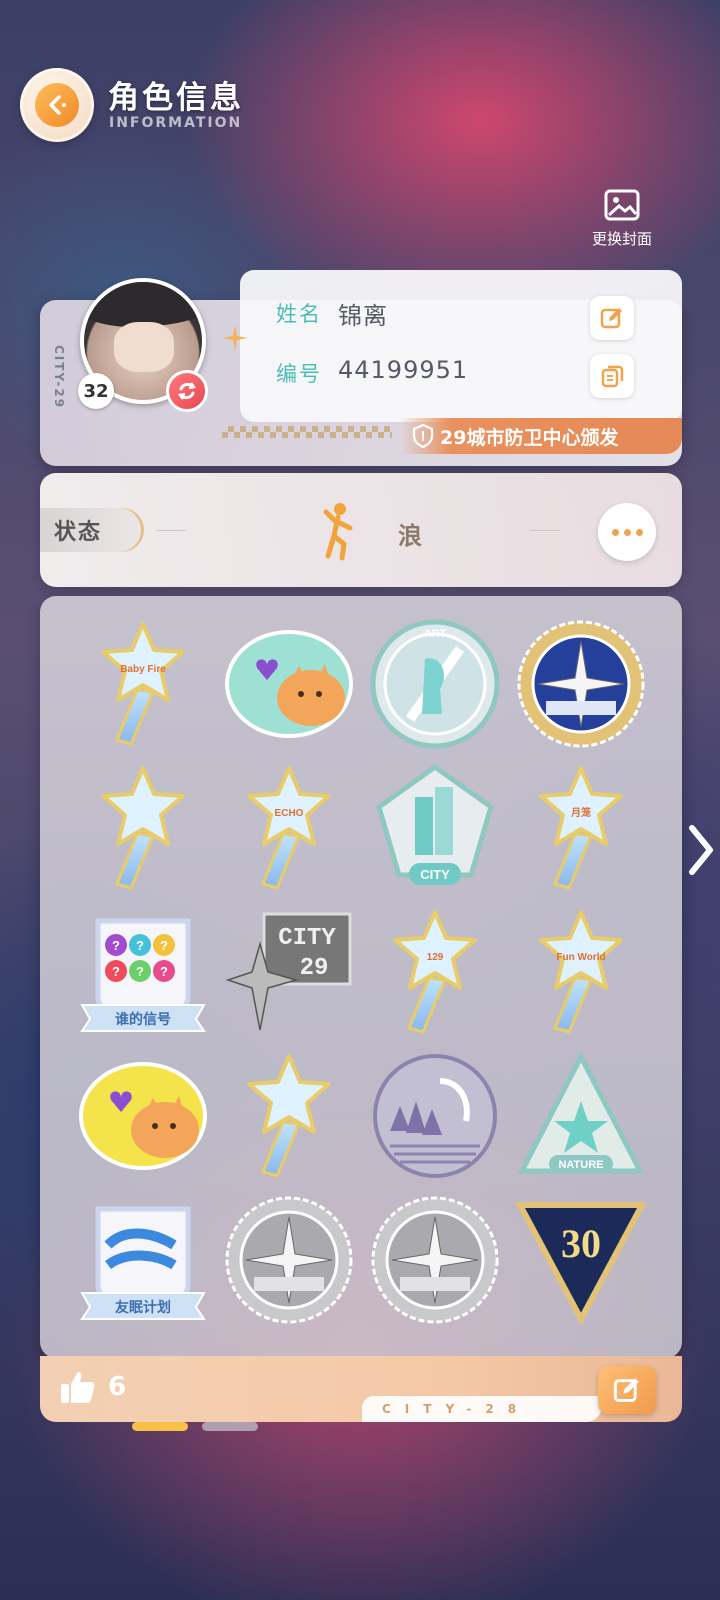  What do you see at coordinates (435, 634) in the screenshot?
I see `svg-text: ART` at bounding box center [435, 634].